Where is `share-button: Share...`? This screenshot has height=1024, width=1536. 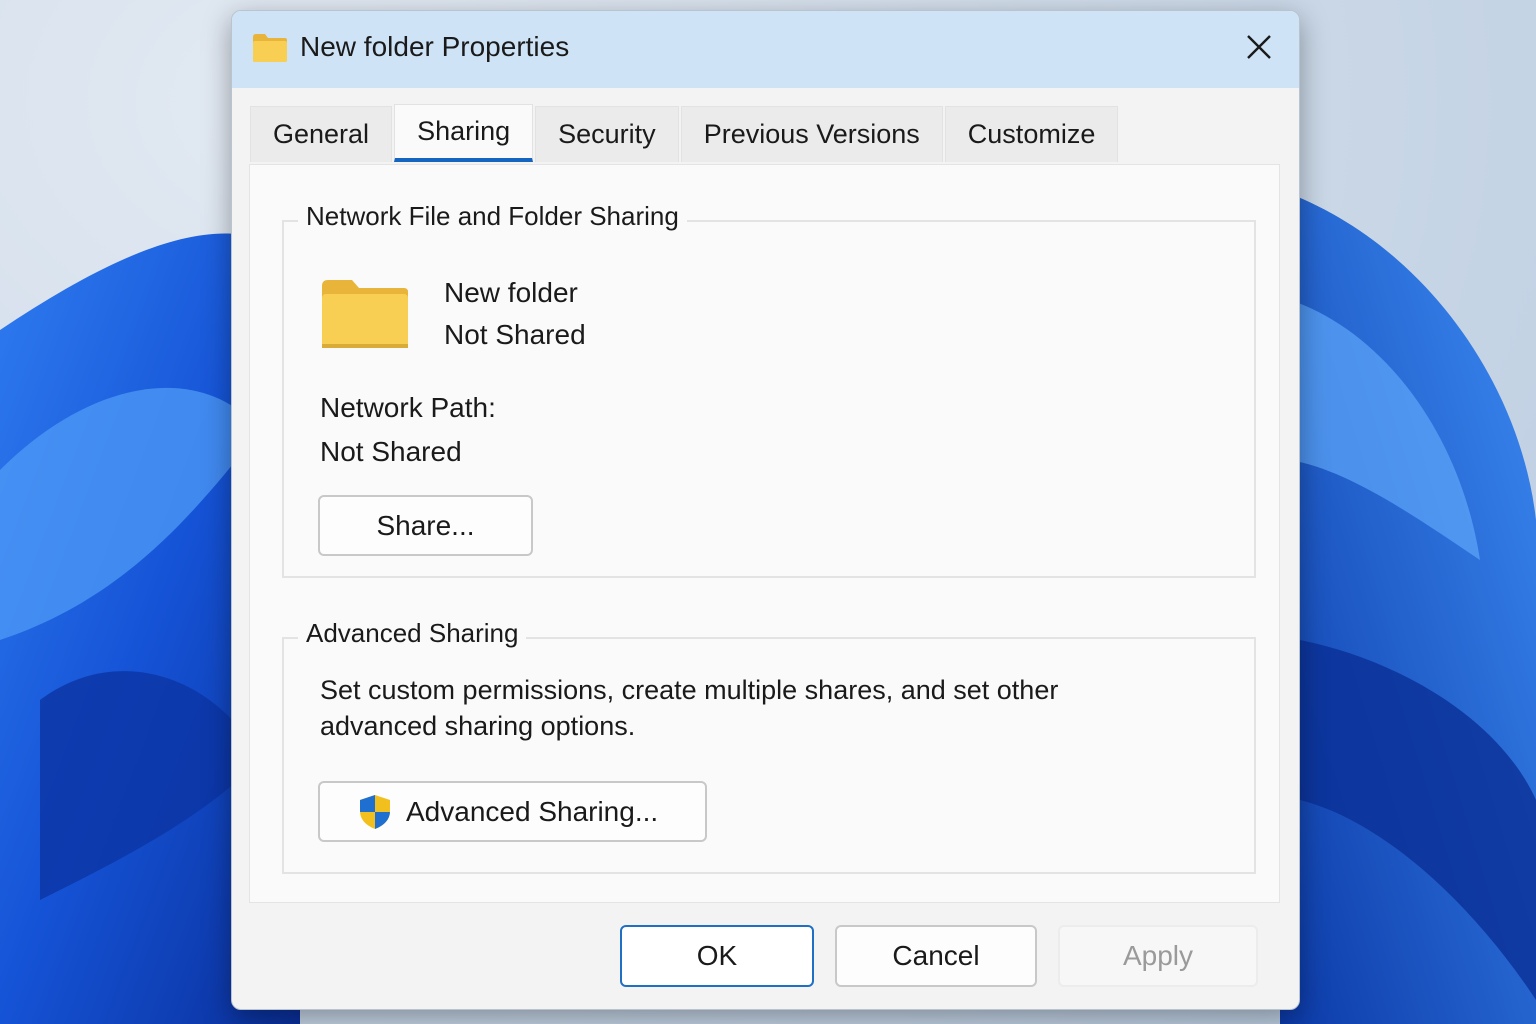 share-button: Share... is located at coordinates (425, 525).